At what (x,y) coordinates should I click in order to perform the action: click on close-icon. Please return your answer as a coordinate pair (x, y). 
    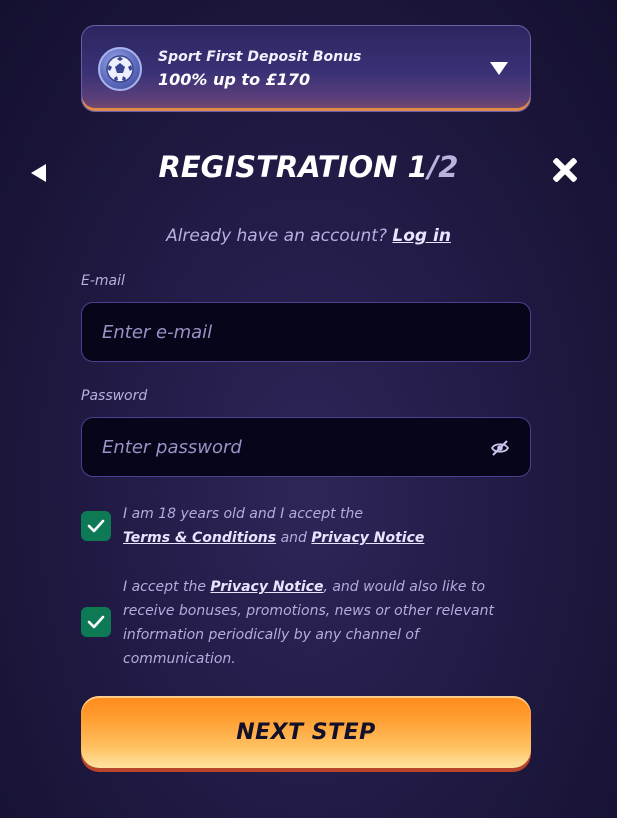
    Looking at the image, I should click on (565, 170).